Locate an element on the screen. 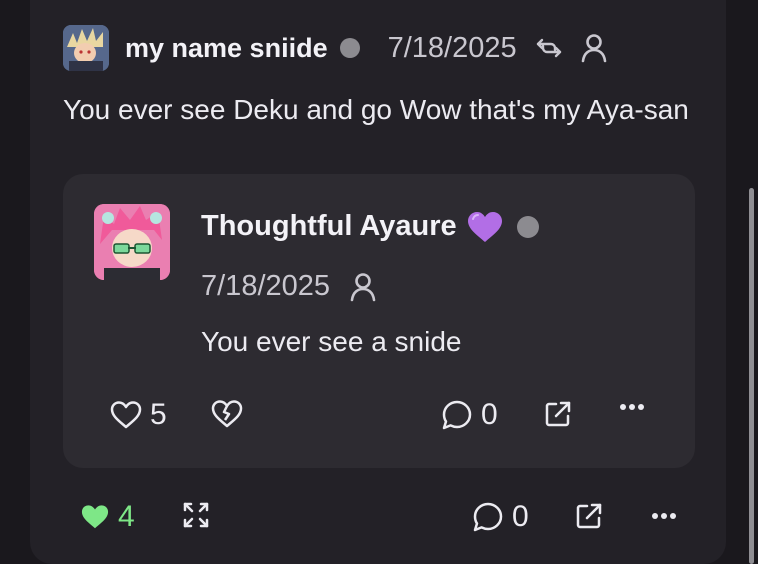  quoted-date: 7/18/2025 is located at coordinates (265, 286).